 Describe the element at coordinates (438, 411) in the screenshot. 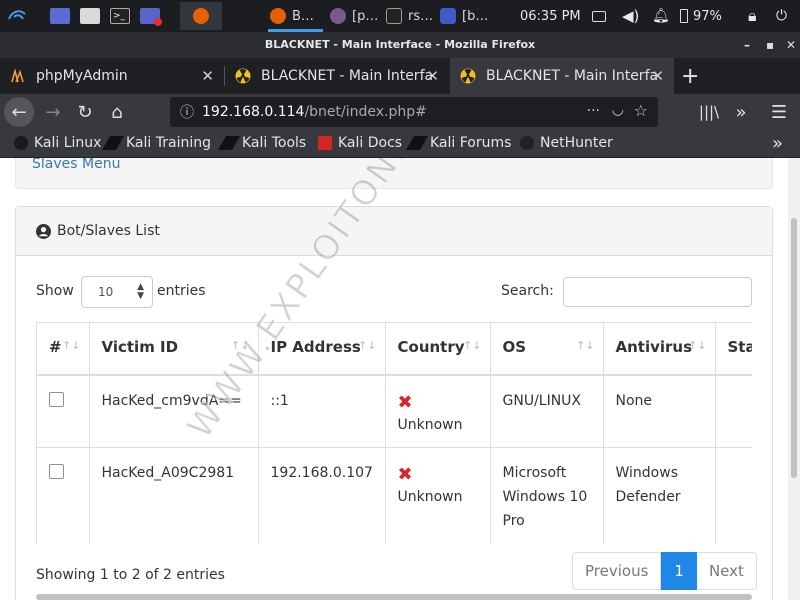

I see `country-cell: ✖ Unknown` at that location.